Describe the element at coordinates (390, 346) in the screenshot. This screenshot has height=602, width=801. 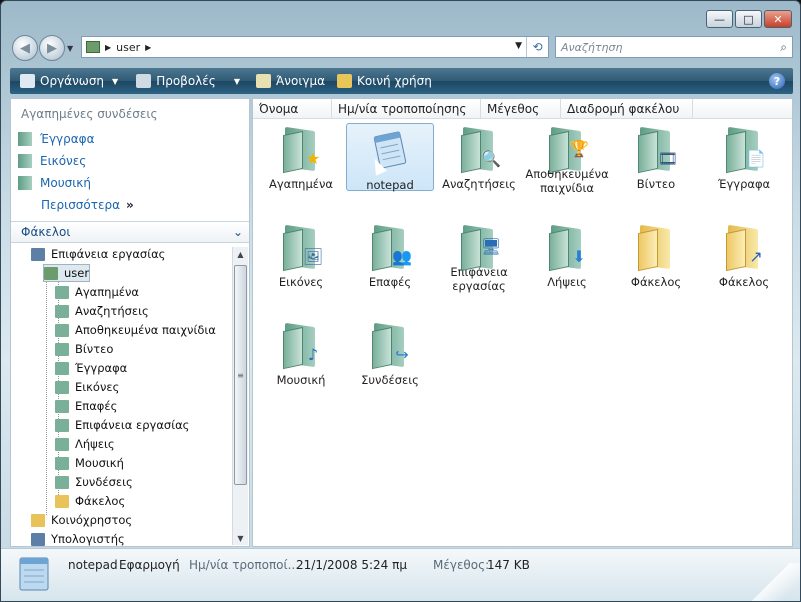
I see `links-folder-icon: ↪` at that location.